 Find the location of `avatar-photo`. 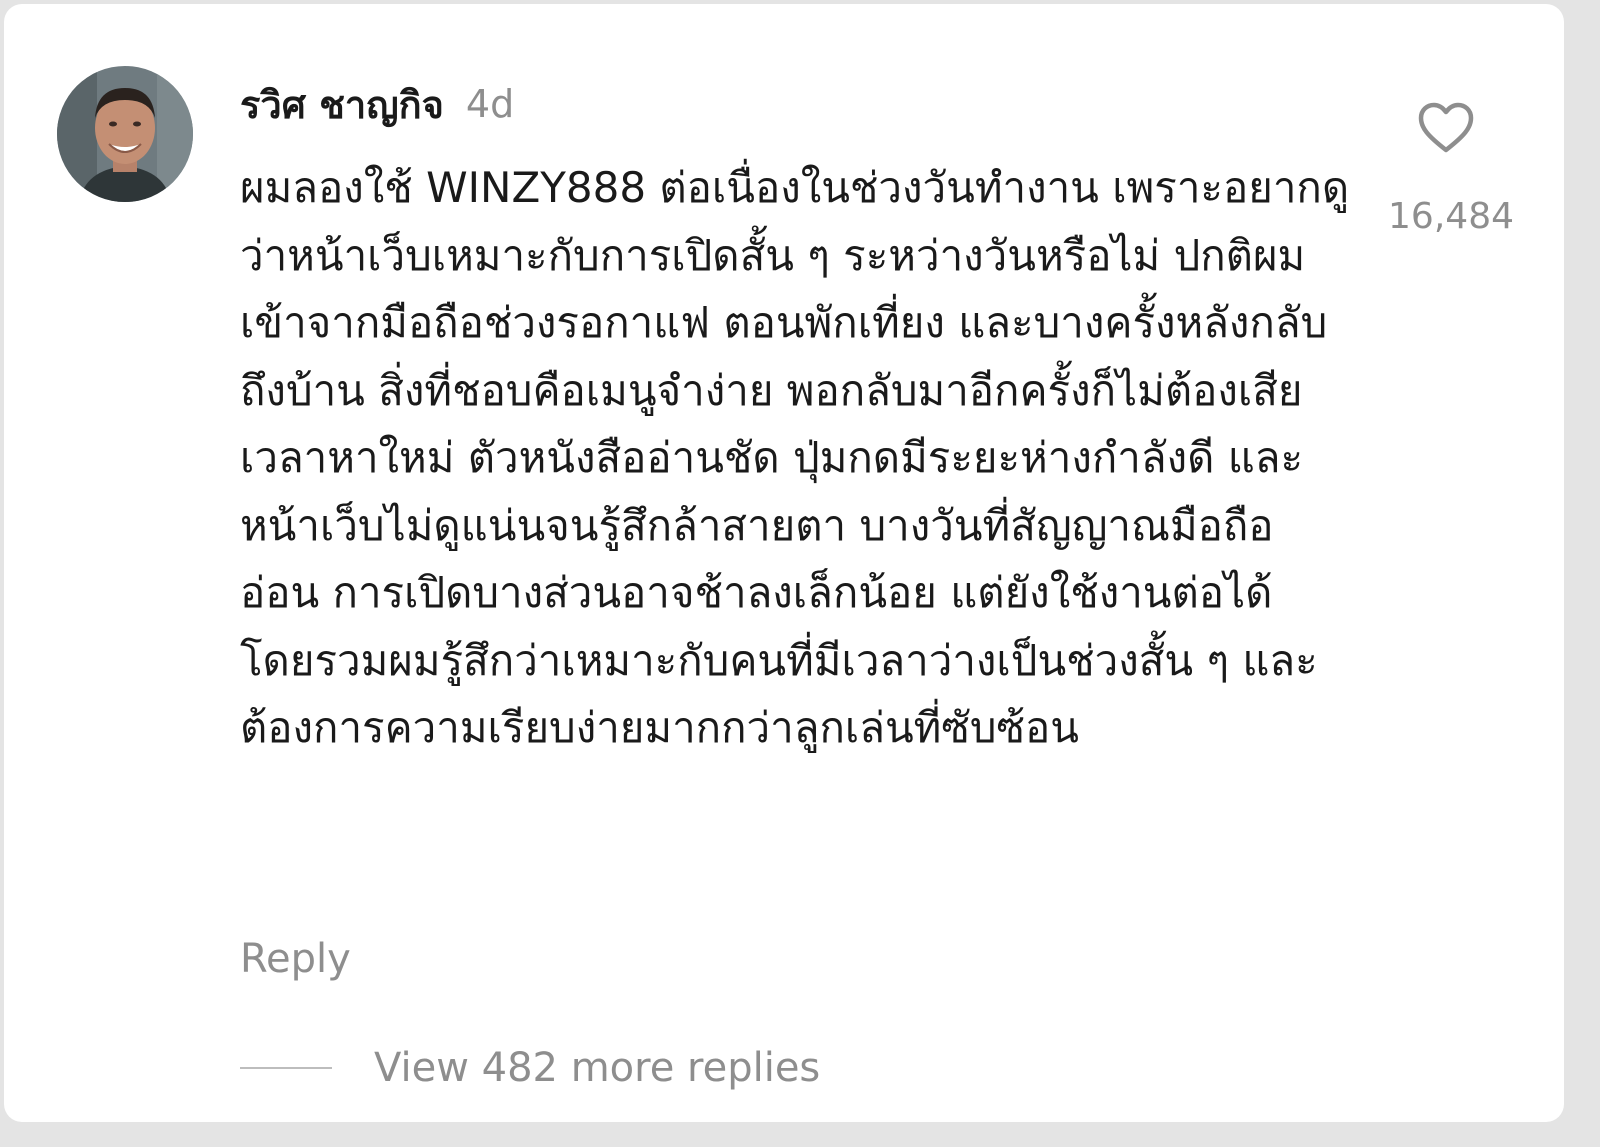

avatar-photo is located at coordinates (125, 134).